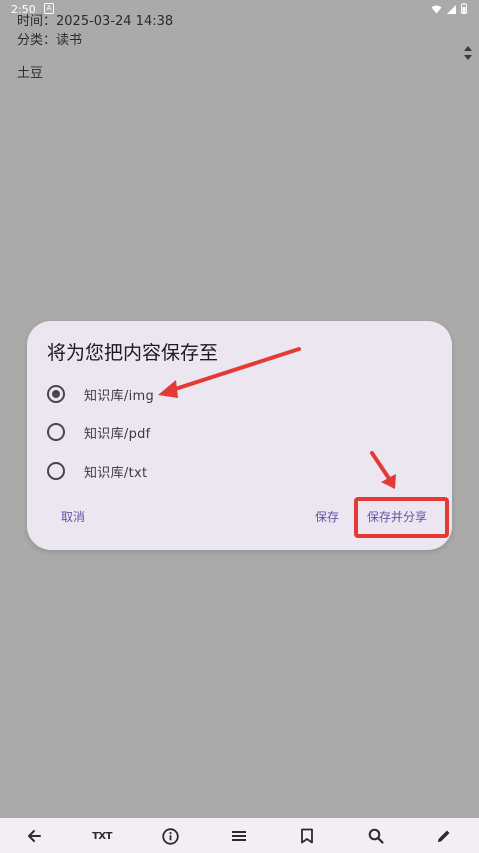 The height and width of the screenshot is (853, 479). I want to click on annotation-highlight-box, so click(401, 517).